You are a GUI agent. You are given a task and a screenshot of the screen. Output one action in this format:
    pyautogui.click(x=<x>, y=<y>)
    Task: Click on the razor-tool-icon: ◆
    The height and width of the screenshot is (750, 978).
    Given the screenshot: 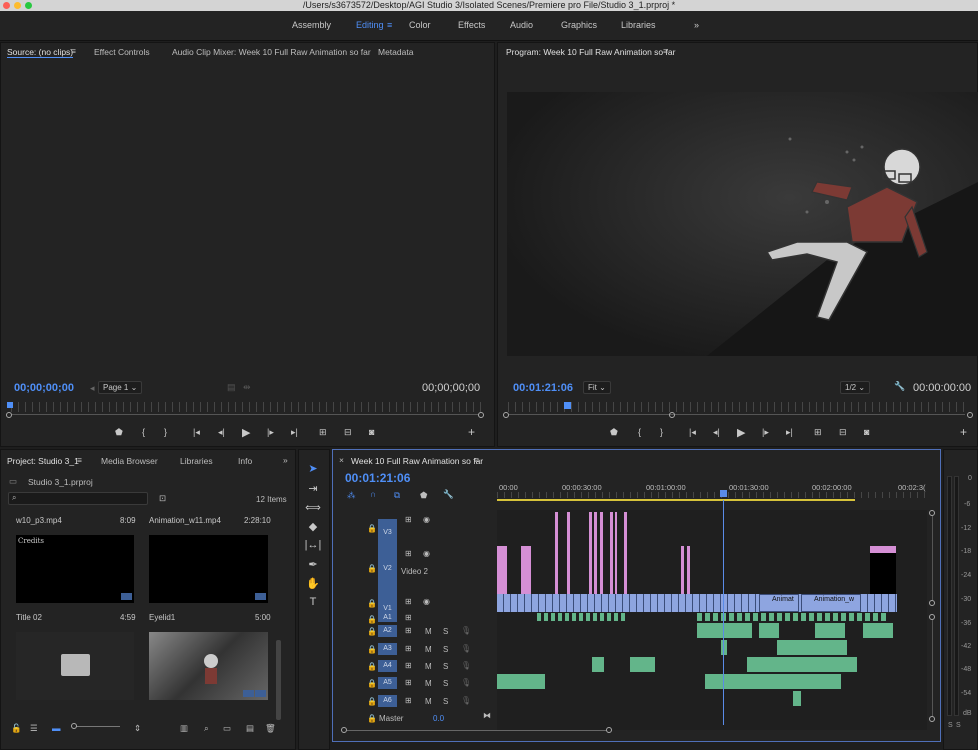 What is the action you would take?
    pyautogui.click(x=313, y=526)
    